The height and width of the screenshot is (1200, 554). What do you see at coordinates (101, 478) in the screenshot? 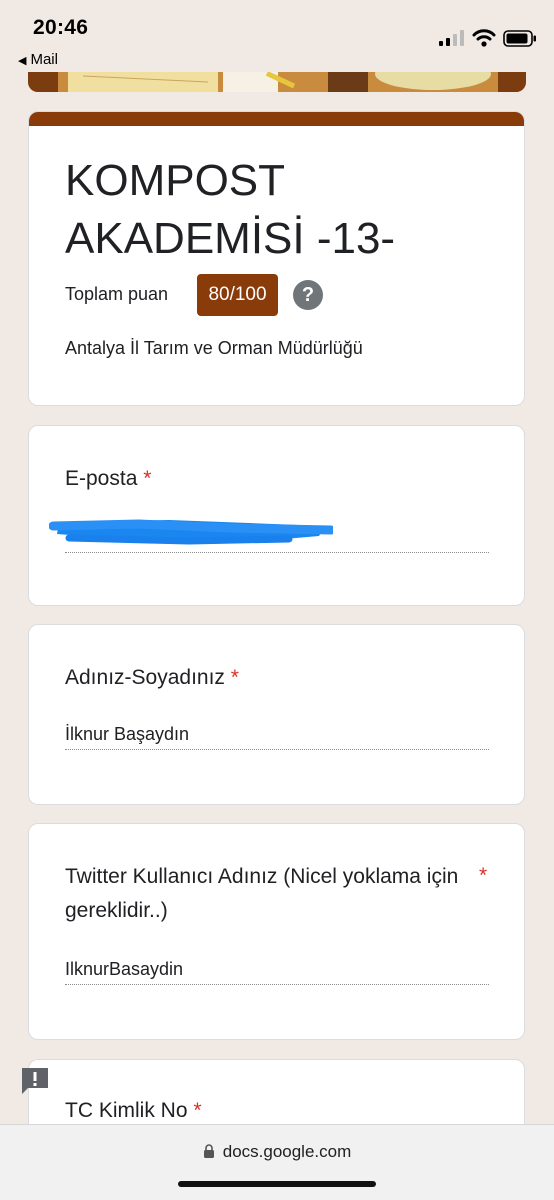
I see `question-title: E-posta` at bounding box center [101, 478].